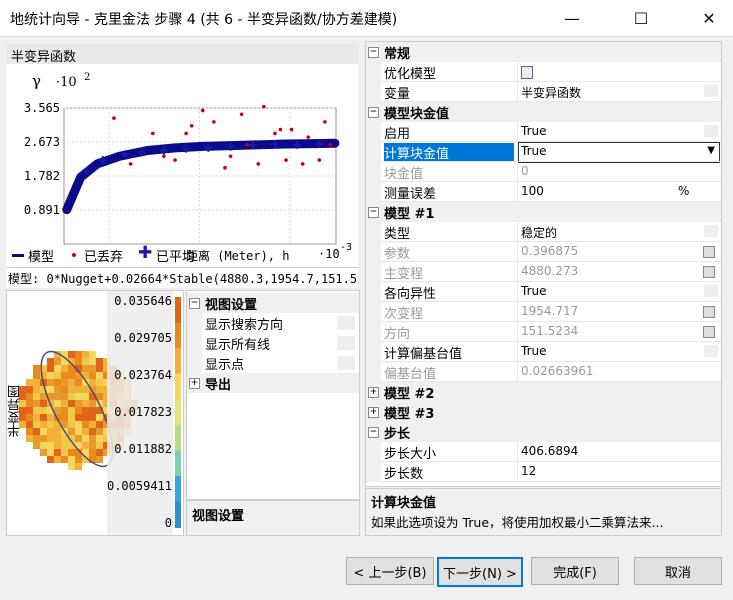 The height and width of the screenshot is (600, 733). I want to click on property-row: 启用 True, so click(543, 132).